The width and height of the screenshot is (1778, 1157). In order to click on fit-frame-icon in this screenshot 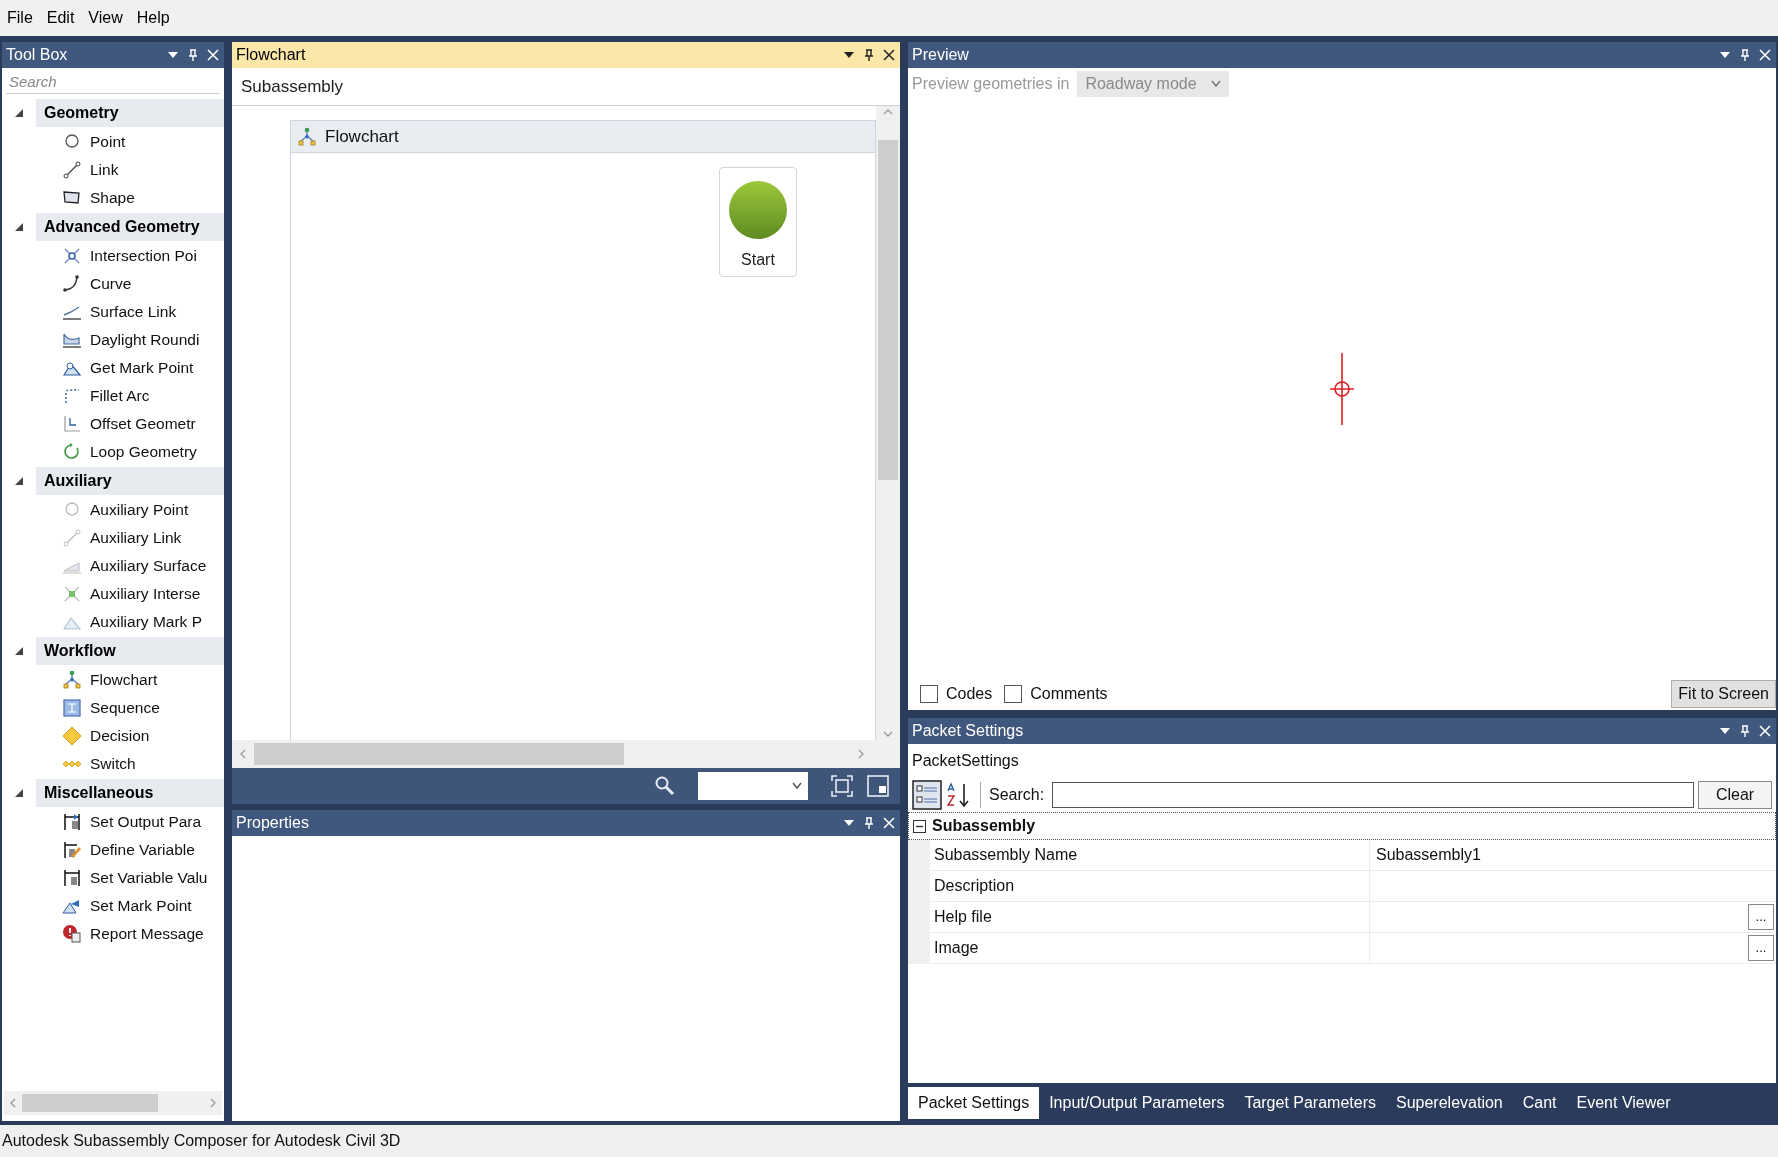, I will do `click(842, 786)`.